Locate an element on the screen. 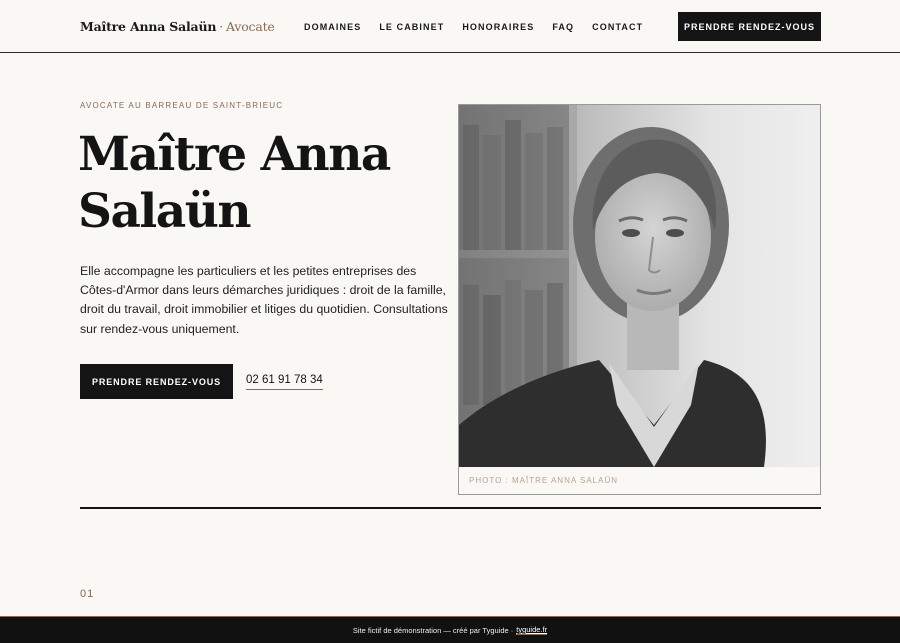 The image size is (900, 643). brand-logo: Maître Anna Salaün · Avocate is located at coordinates (177, 26).